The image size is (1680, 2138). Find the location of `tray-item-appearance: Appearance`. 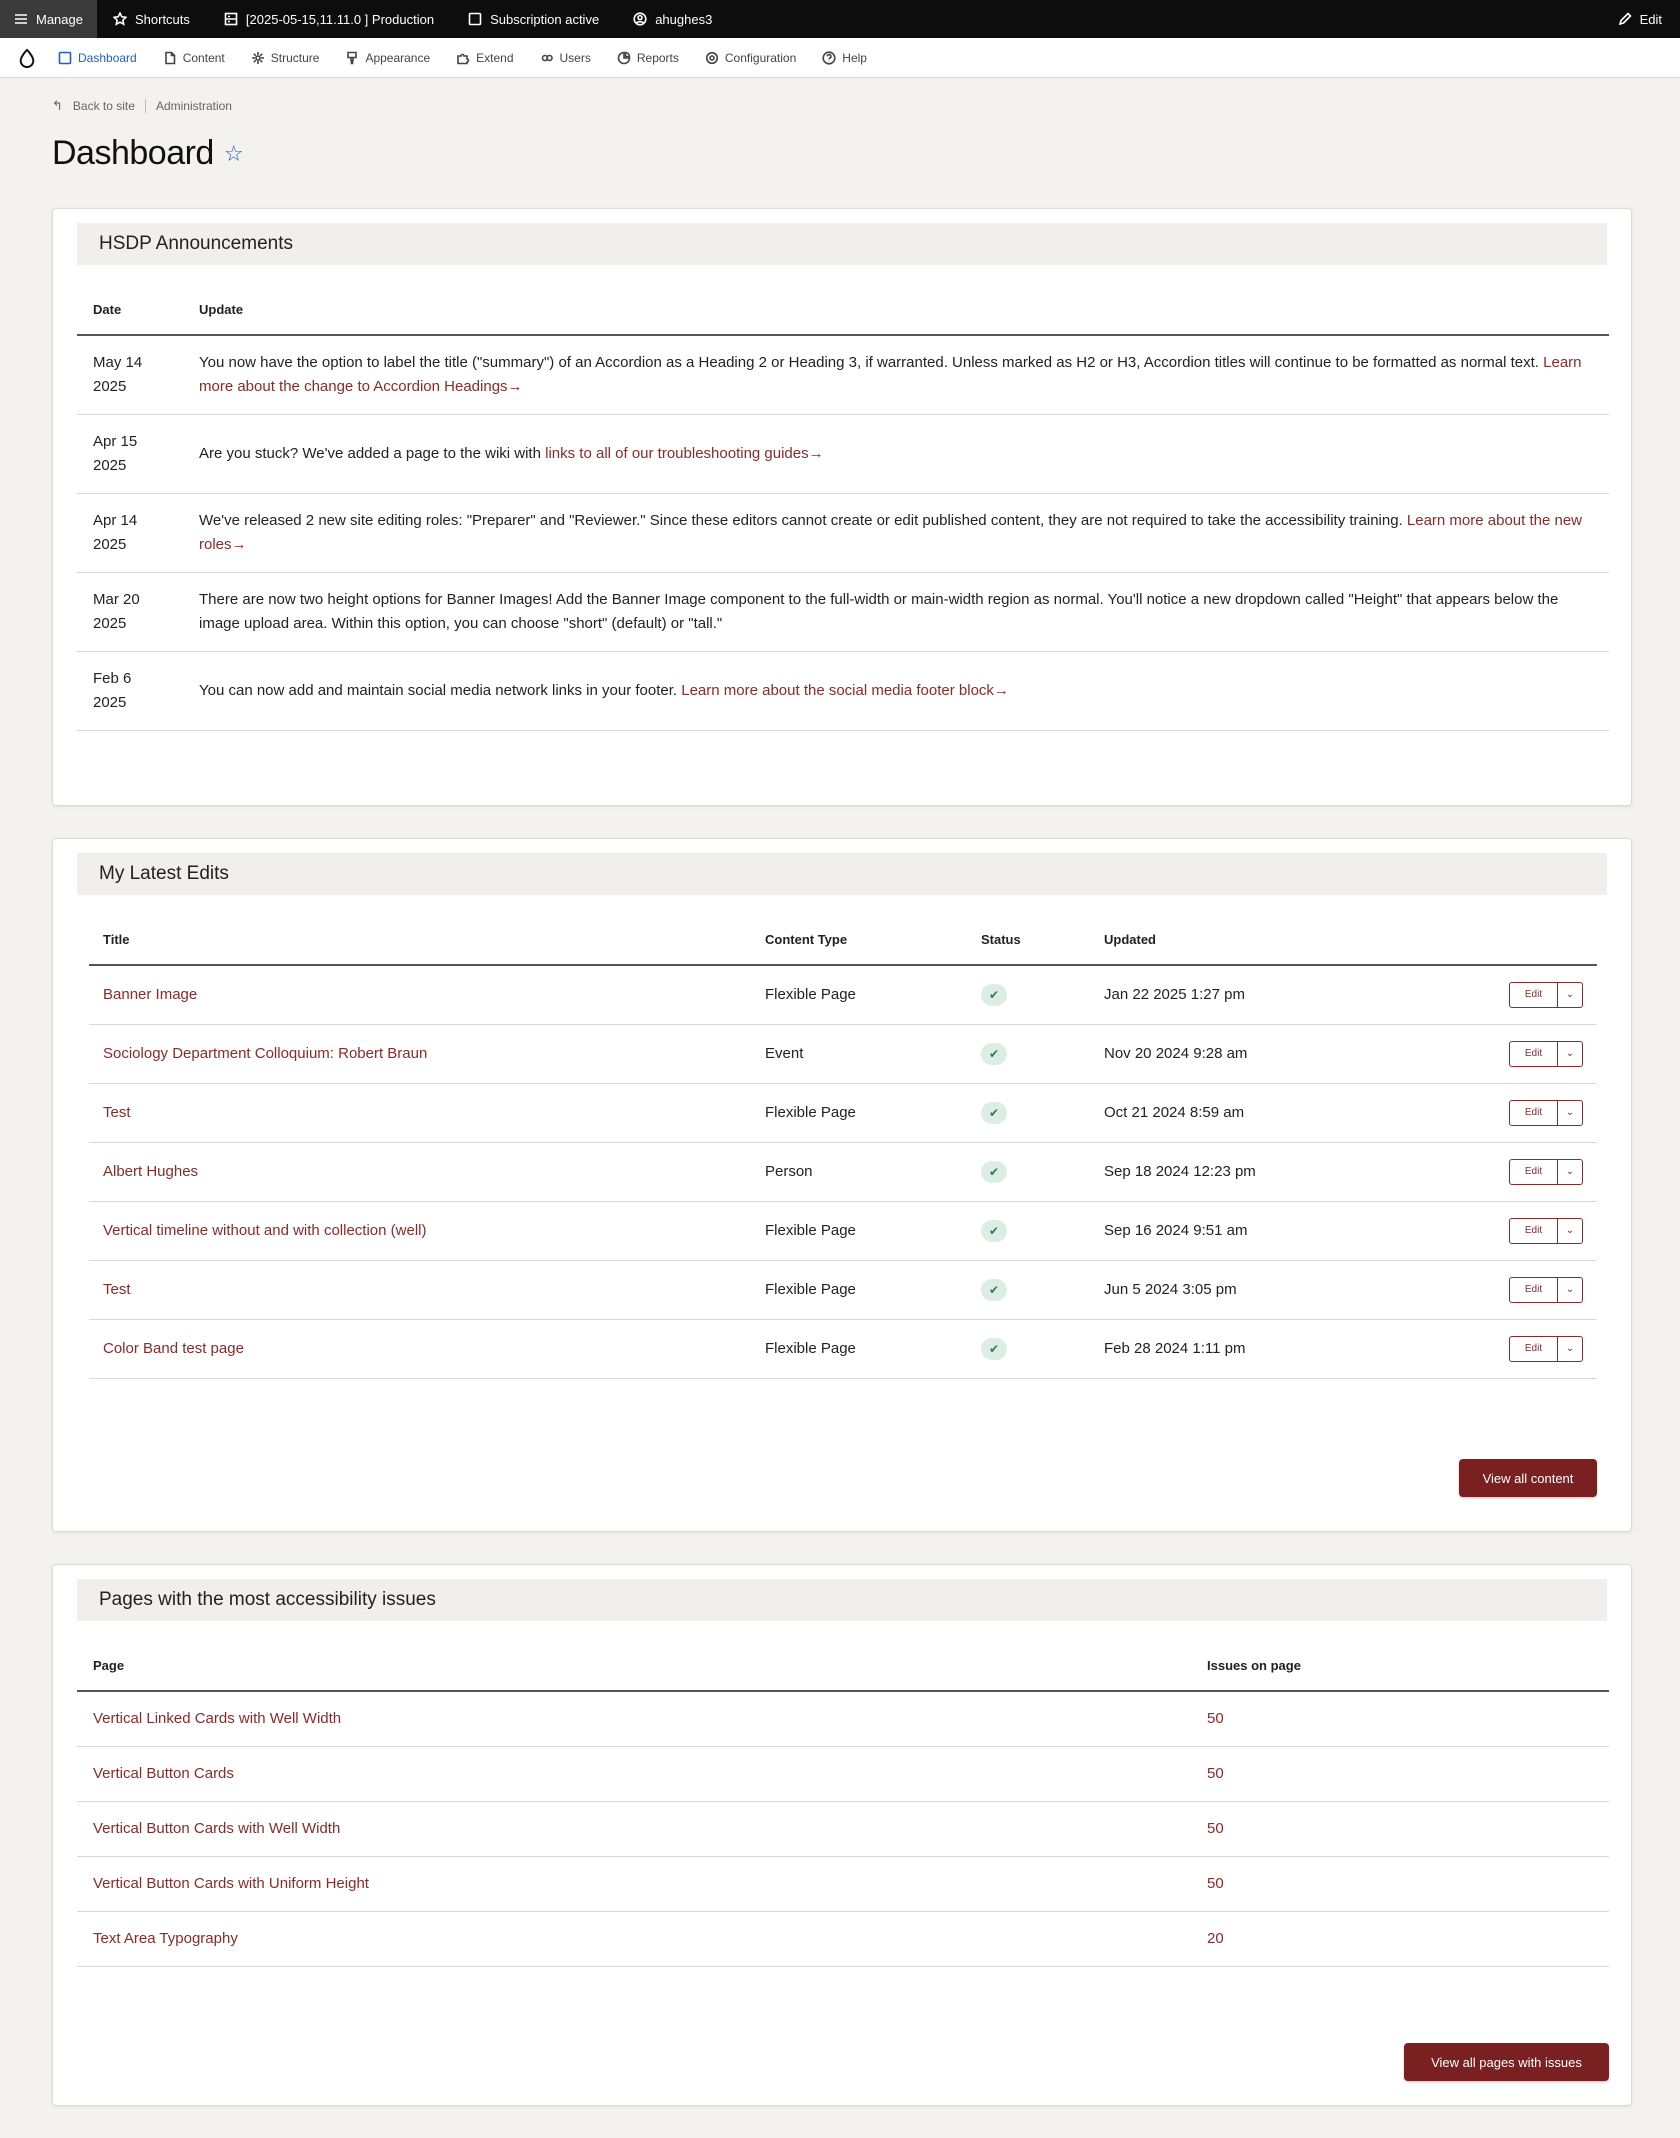

tray-item-appearance: Appearance is located at coordinates (387, 58).